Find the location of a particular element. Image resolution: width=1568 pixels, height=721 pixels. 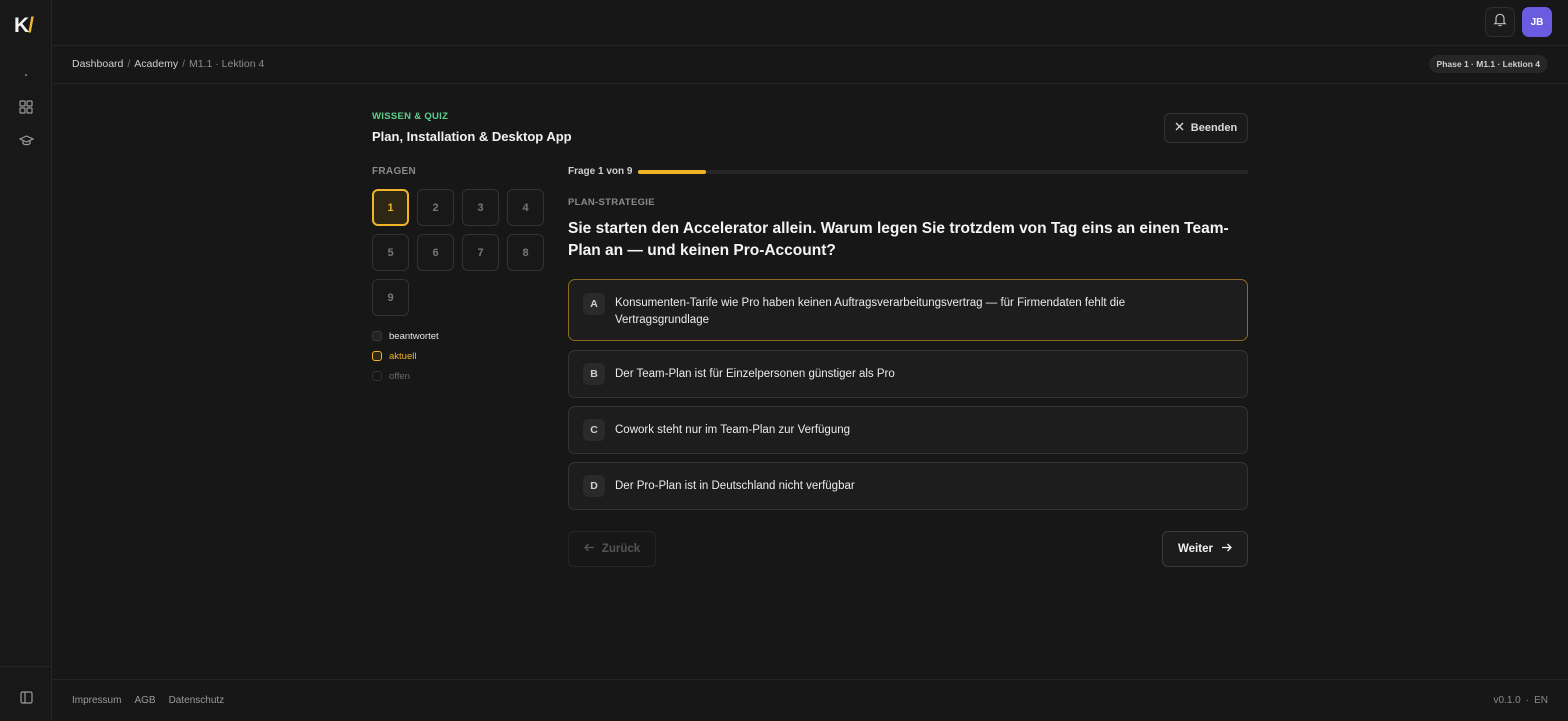

breadcrumb-dashboard: Dashboard is located at coordinates (97, 64).